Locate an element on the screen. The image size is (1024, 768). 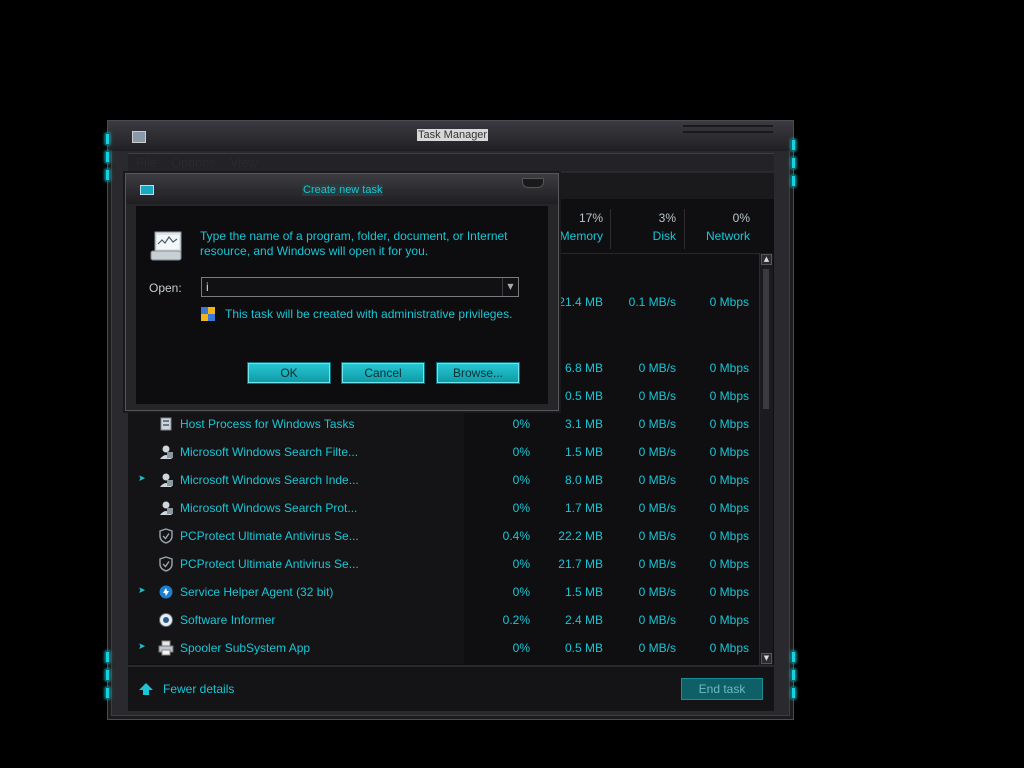
dialog-titlebar: Create new task is located at coordinates (342, 189).